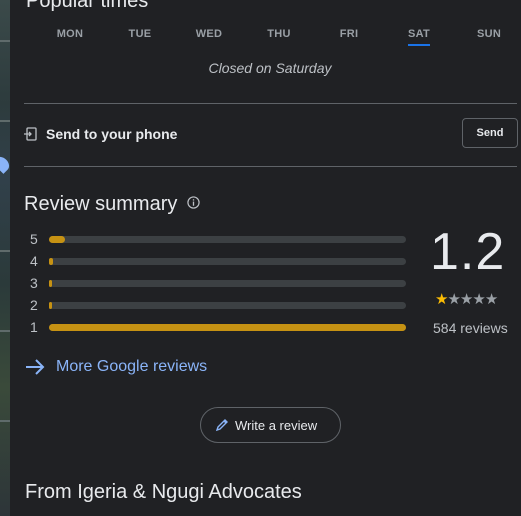  Describe the element at coordinates (490, 133) in the screenshot. I see `send-button: Send` at that location.